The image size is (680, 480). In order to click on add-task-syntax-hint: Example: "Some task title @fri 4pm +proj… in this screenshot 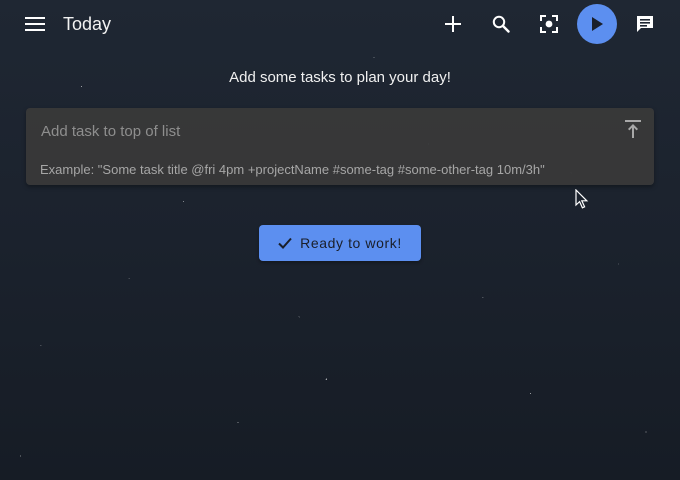, I will do `click(292, 169)`.